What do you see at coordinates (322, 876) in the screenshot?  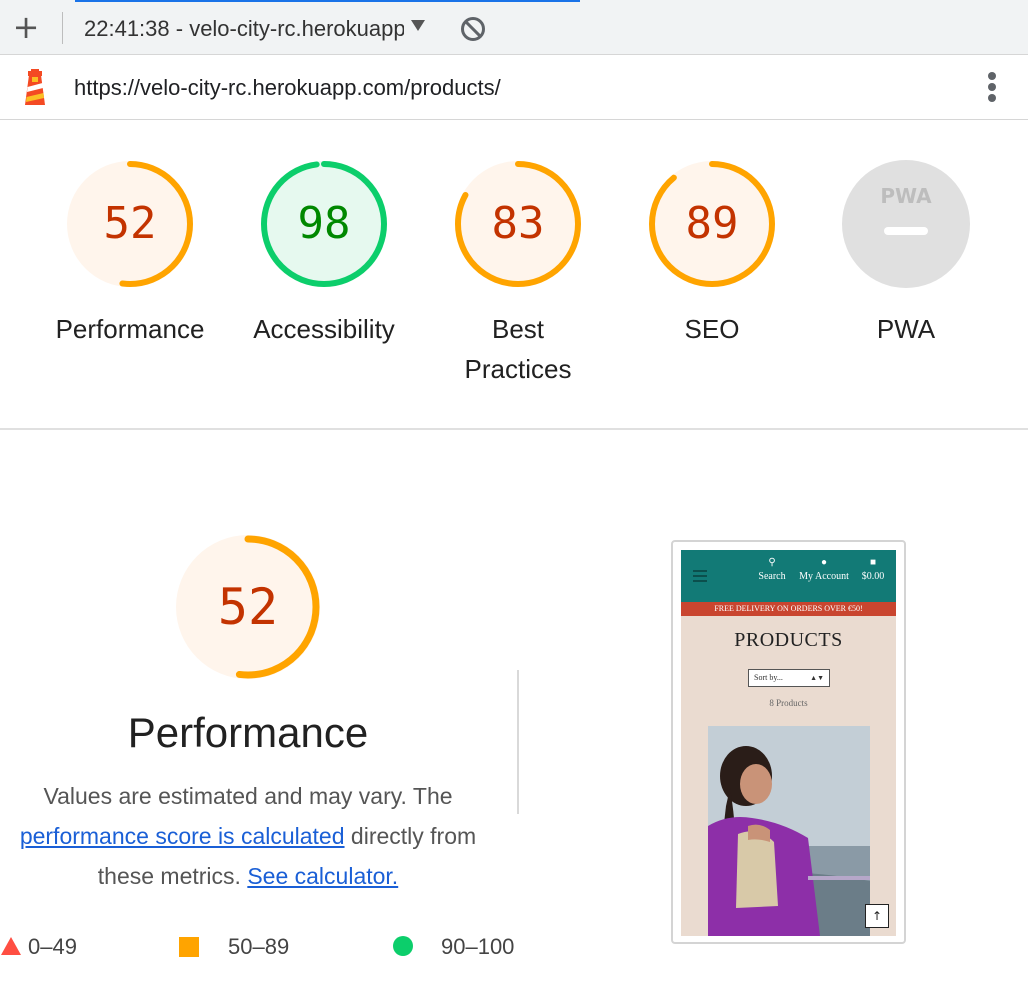 I see `see-calculator-link: See calculator.` at bounding box center [322, 876].